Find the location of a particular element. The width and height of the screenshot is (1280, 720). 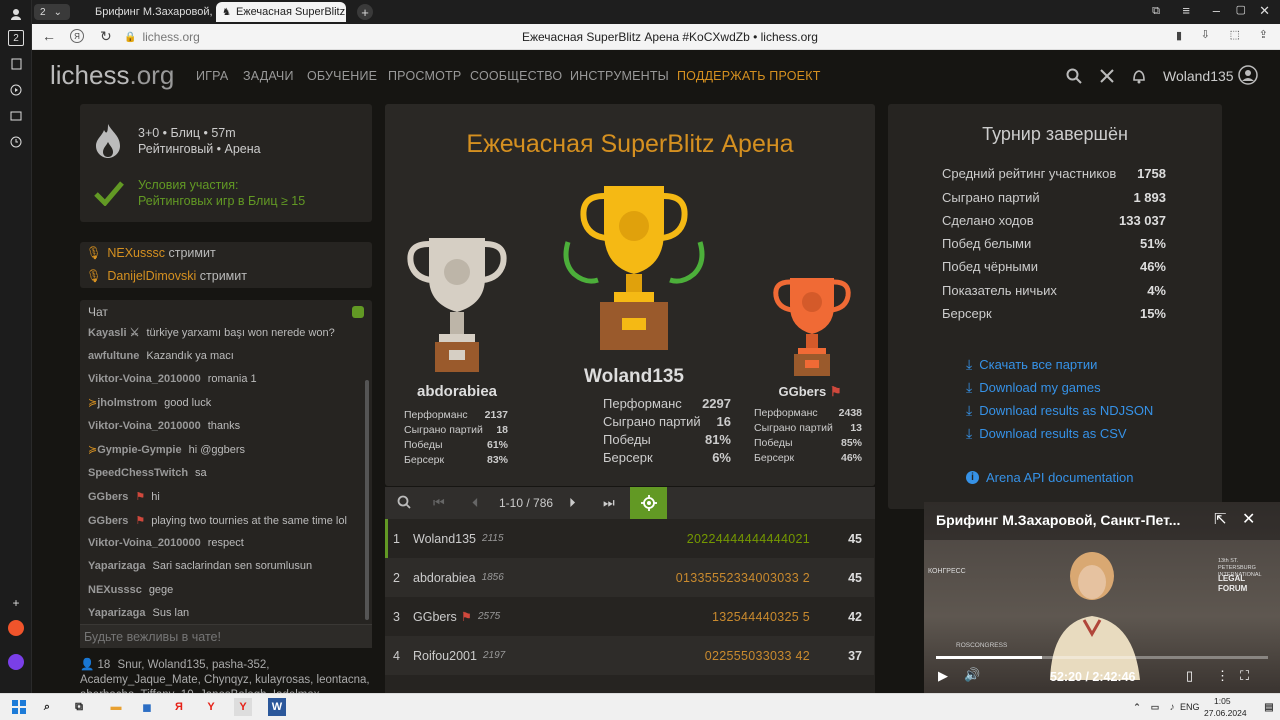

table-row: 2 abdorabiea 1856 01335552334003033 2 45 is located at coordinates (629, 577).